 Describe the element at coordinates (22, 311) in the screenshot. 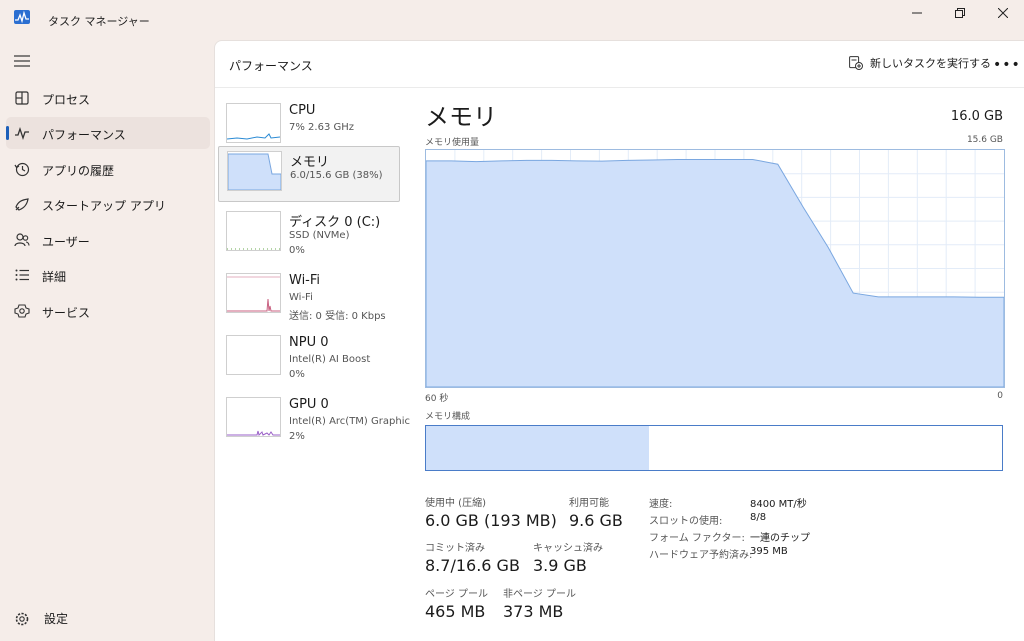

I see `services-icon` at that location.